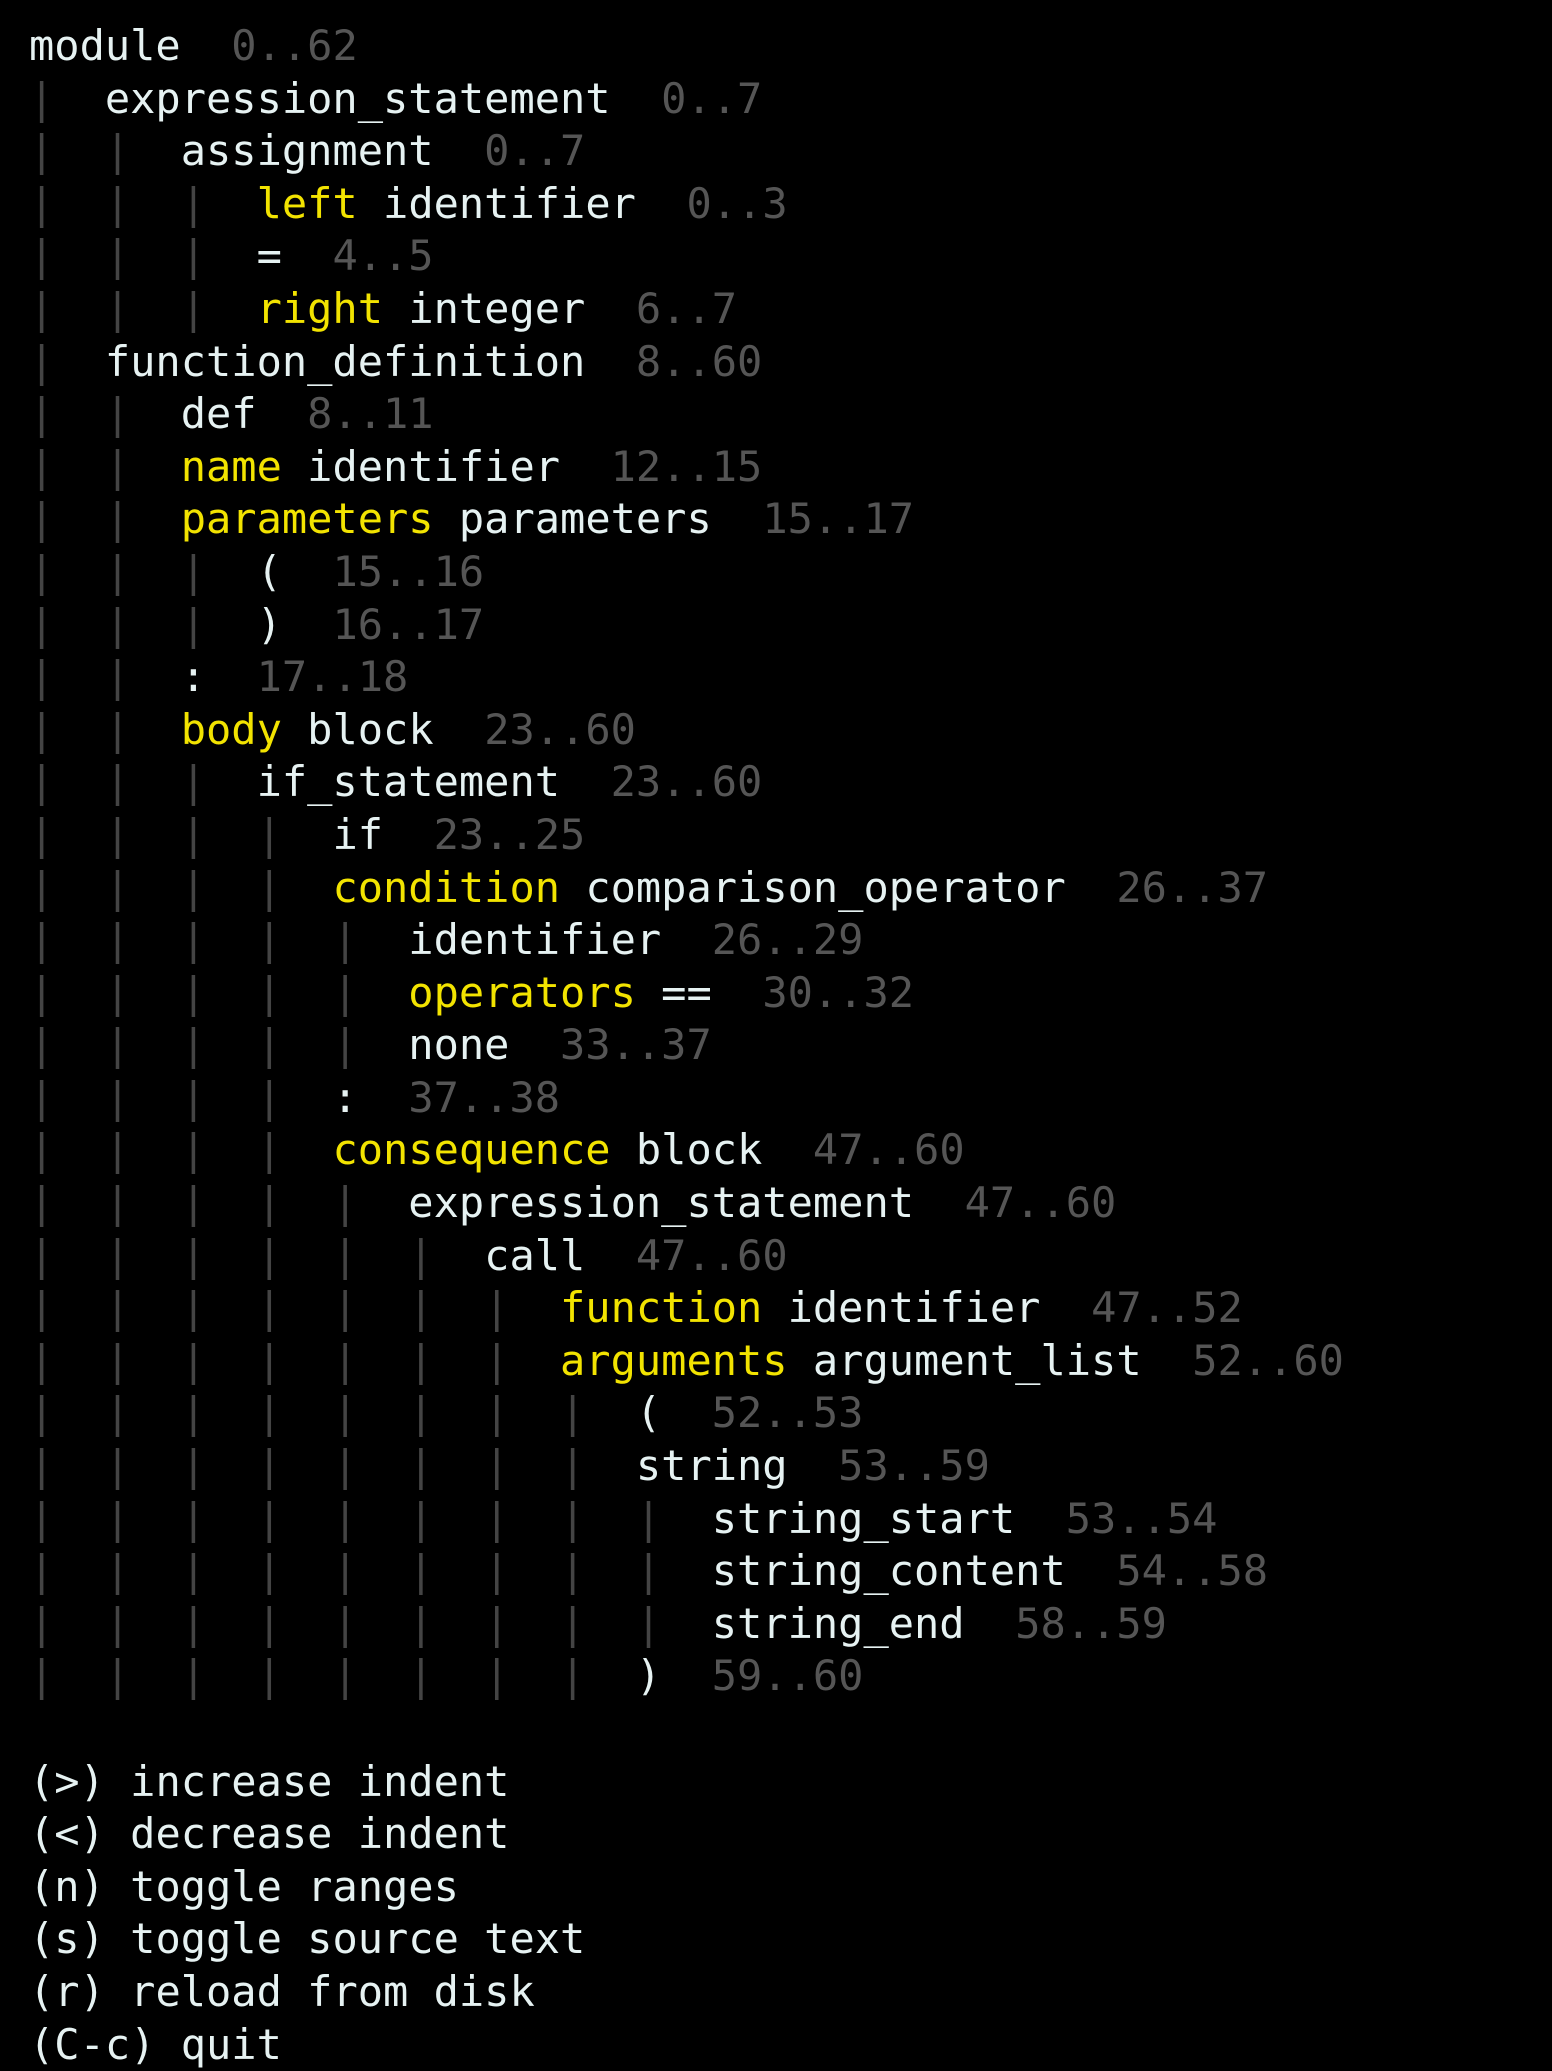  Describe the element at coordinates (1091, 1623) in the screenshot. I see `node-range: 58..59` at that location.